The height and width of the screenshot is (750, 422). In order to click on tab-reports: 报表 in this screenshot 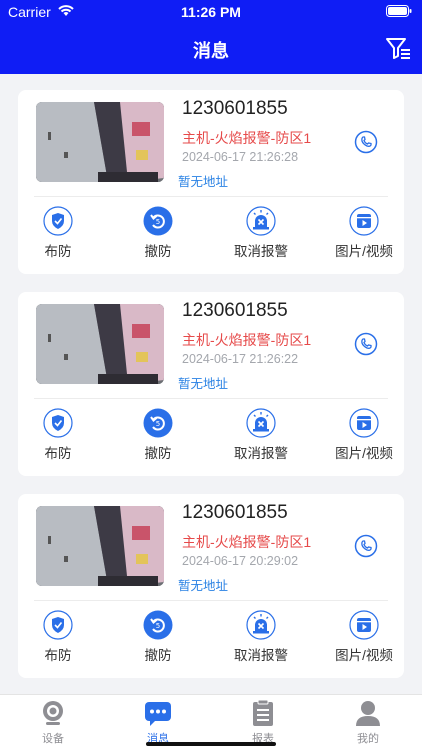, I will do `click(263, 722)`.